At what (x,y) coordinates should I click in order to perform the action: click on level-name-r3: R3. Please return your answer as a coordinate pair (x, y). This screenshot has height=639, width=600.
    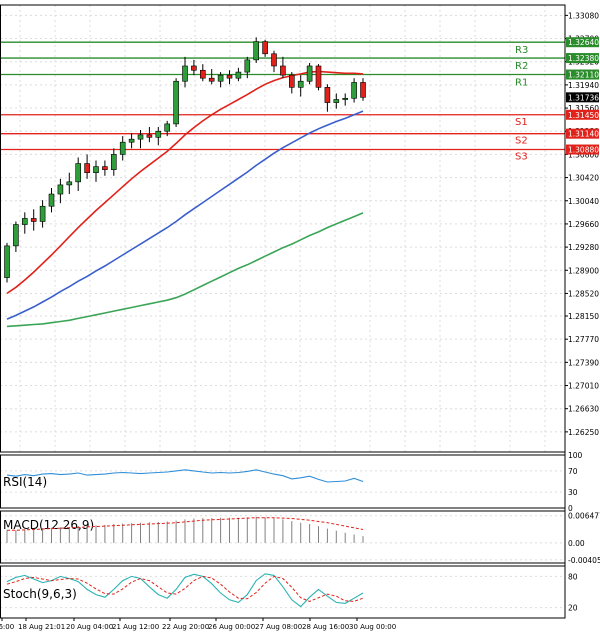
    Looking at the image, I should click on (521, 50).